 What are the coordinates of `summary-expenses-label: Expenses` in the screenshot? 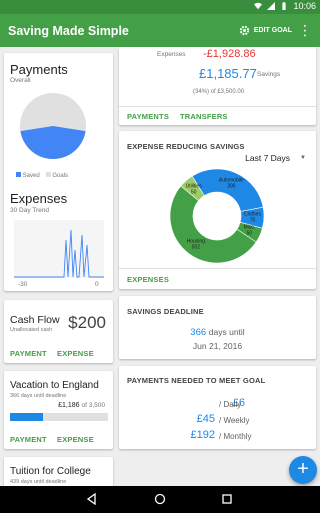 It's located at (171, 54).